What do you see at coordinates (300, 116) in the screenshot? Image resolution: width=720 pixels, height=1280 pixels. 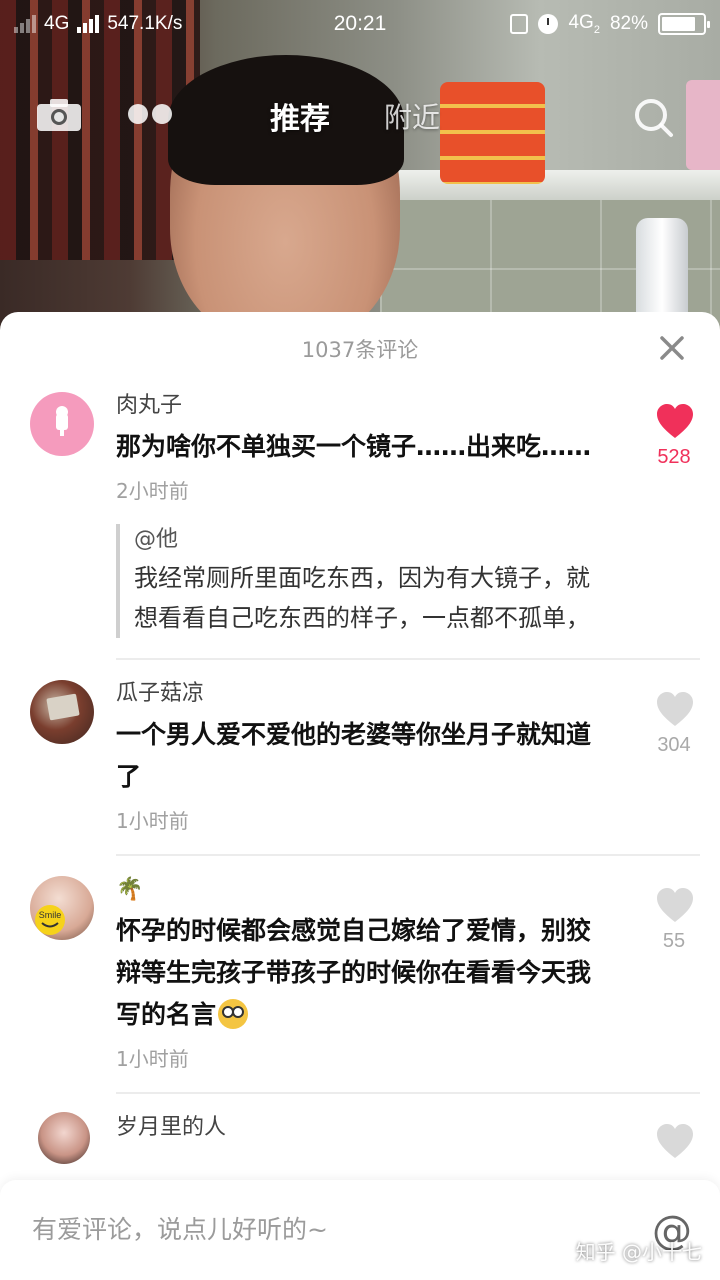 I see `tab-recommend: 推荐` at bounding box center [300, 116].